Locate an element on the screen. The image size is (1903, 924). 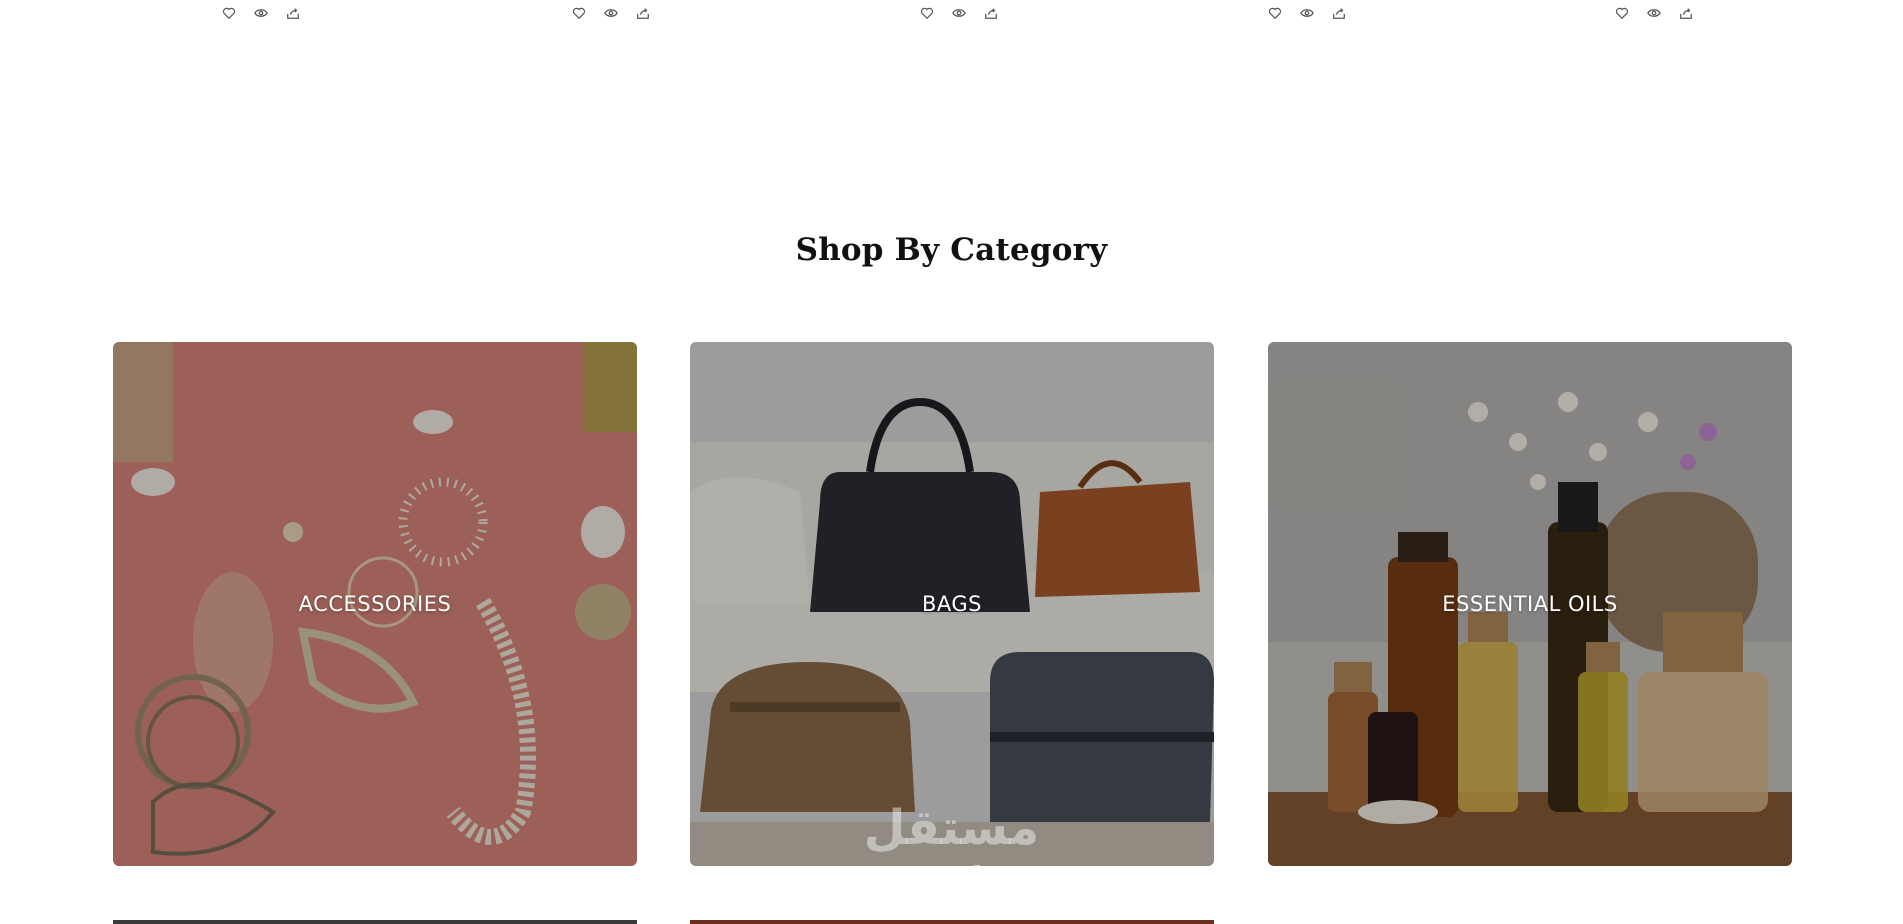
category-label: ESSENTIAL OILS is located at coordinates (1530, 604).